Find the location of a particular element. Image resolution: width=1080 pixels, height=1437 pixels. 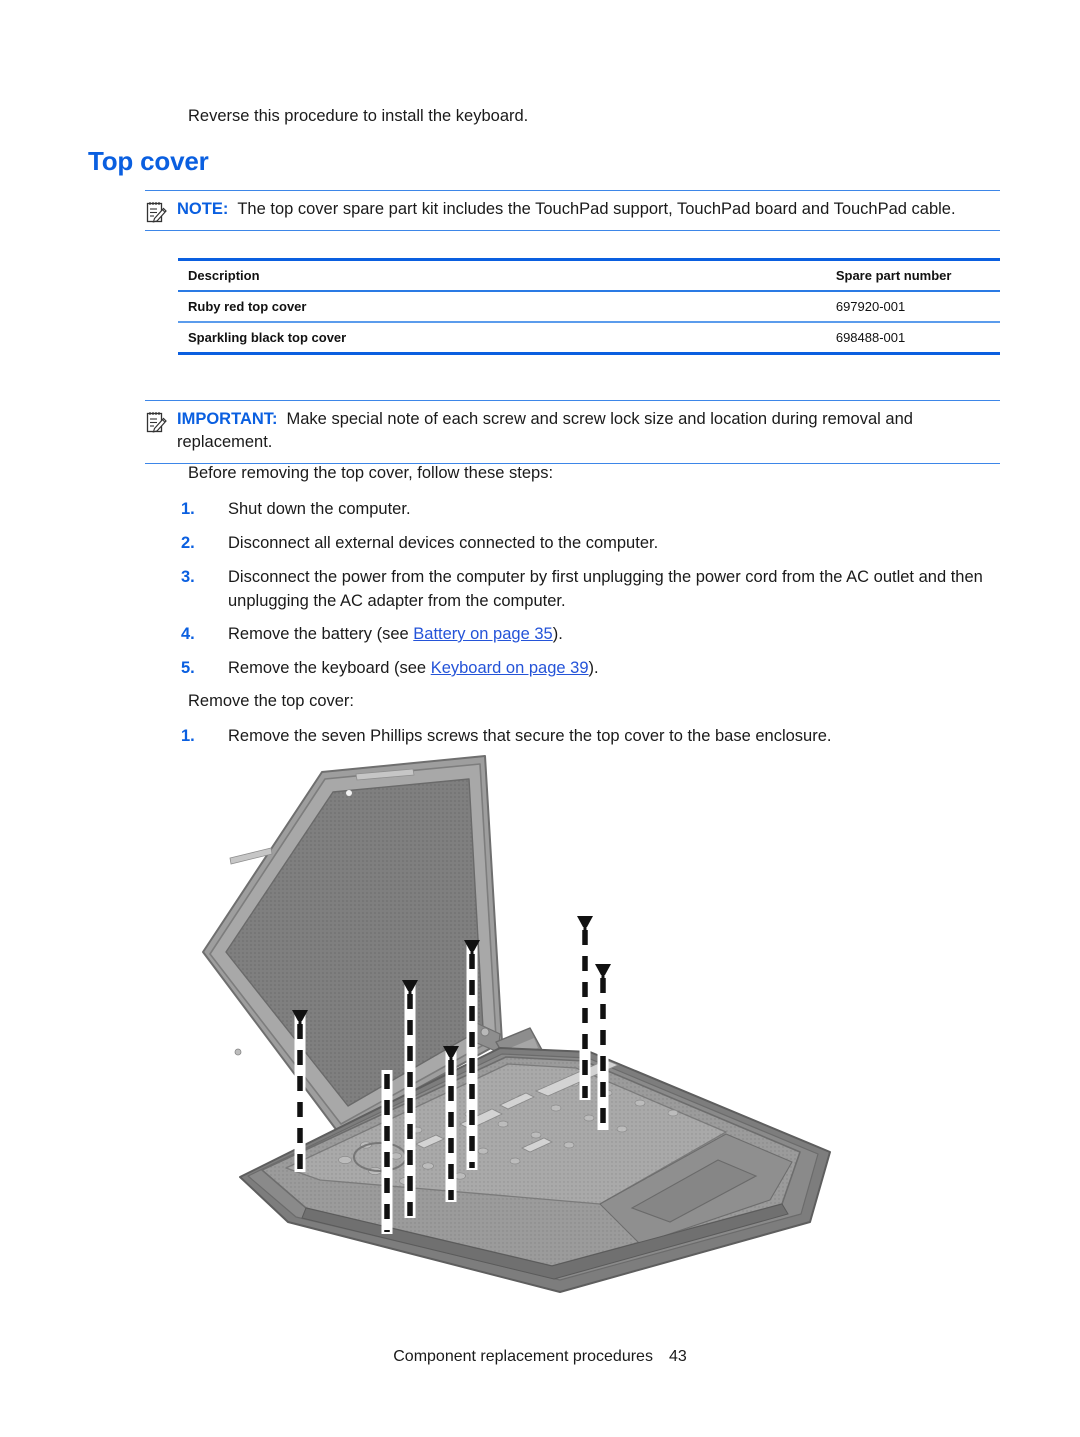

table-head: Description Spare part number is located at coordinates (589, 275).